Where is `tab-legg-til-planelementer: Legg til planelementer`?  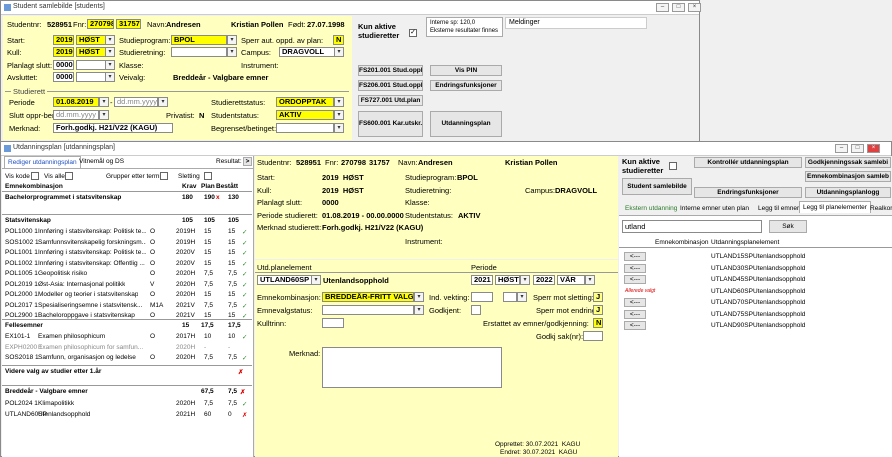 tab-legg-til-planelementer: Legg til planelementer is located at coordinates (835, 207).